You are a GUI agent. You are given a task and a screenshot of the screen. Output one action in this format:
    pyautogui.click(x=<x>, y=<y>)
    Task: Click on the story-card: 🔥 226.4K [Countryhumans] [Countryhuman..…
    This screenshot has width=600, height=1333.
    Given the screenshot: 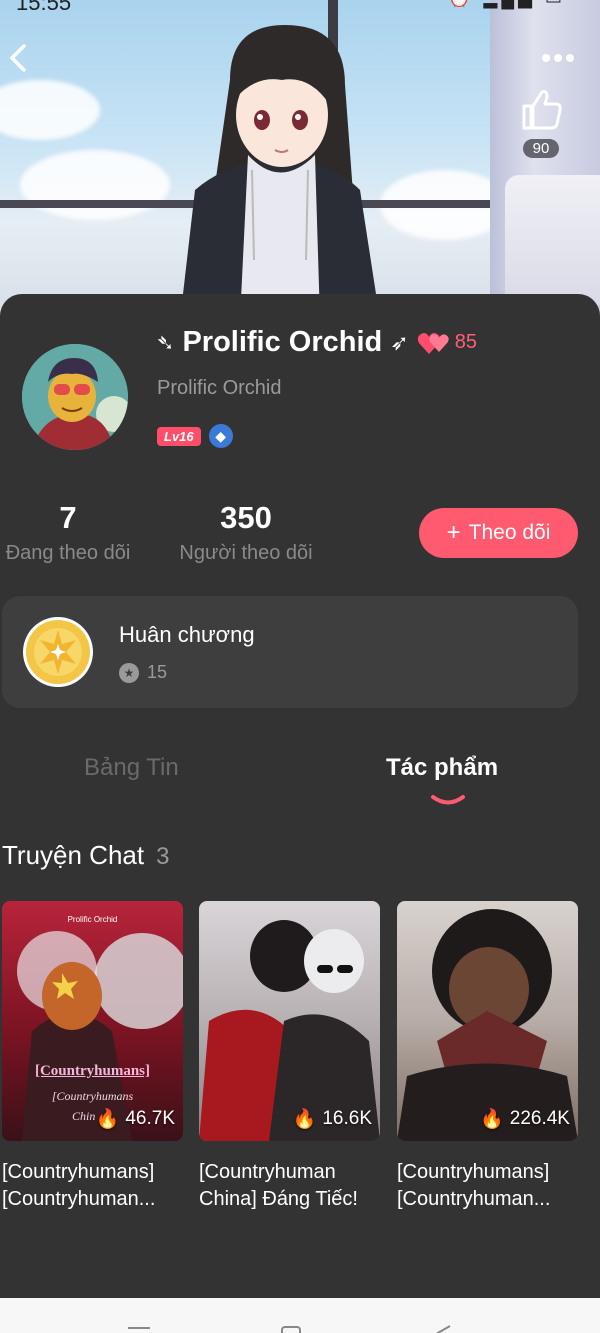 What is the action you would take?
    pyautogui.click(x=487, y=1057)
    